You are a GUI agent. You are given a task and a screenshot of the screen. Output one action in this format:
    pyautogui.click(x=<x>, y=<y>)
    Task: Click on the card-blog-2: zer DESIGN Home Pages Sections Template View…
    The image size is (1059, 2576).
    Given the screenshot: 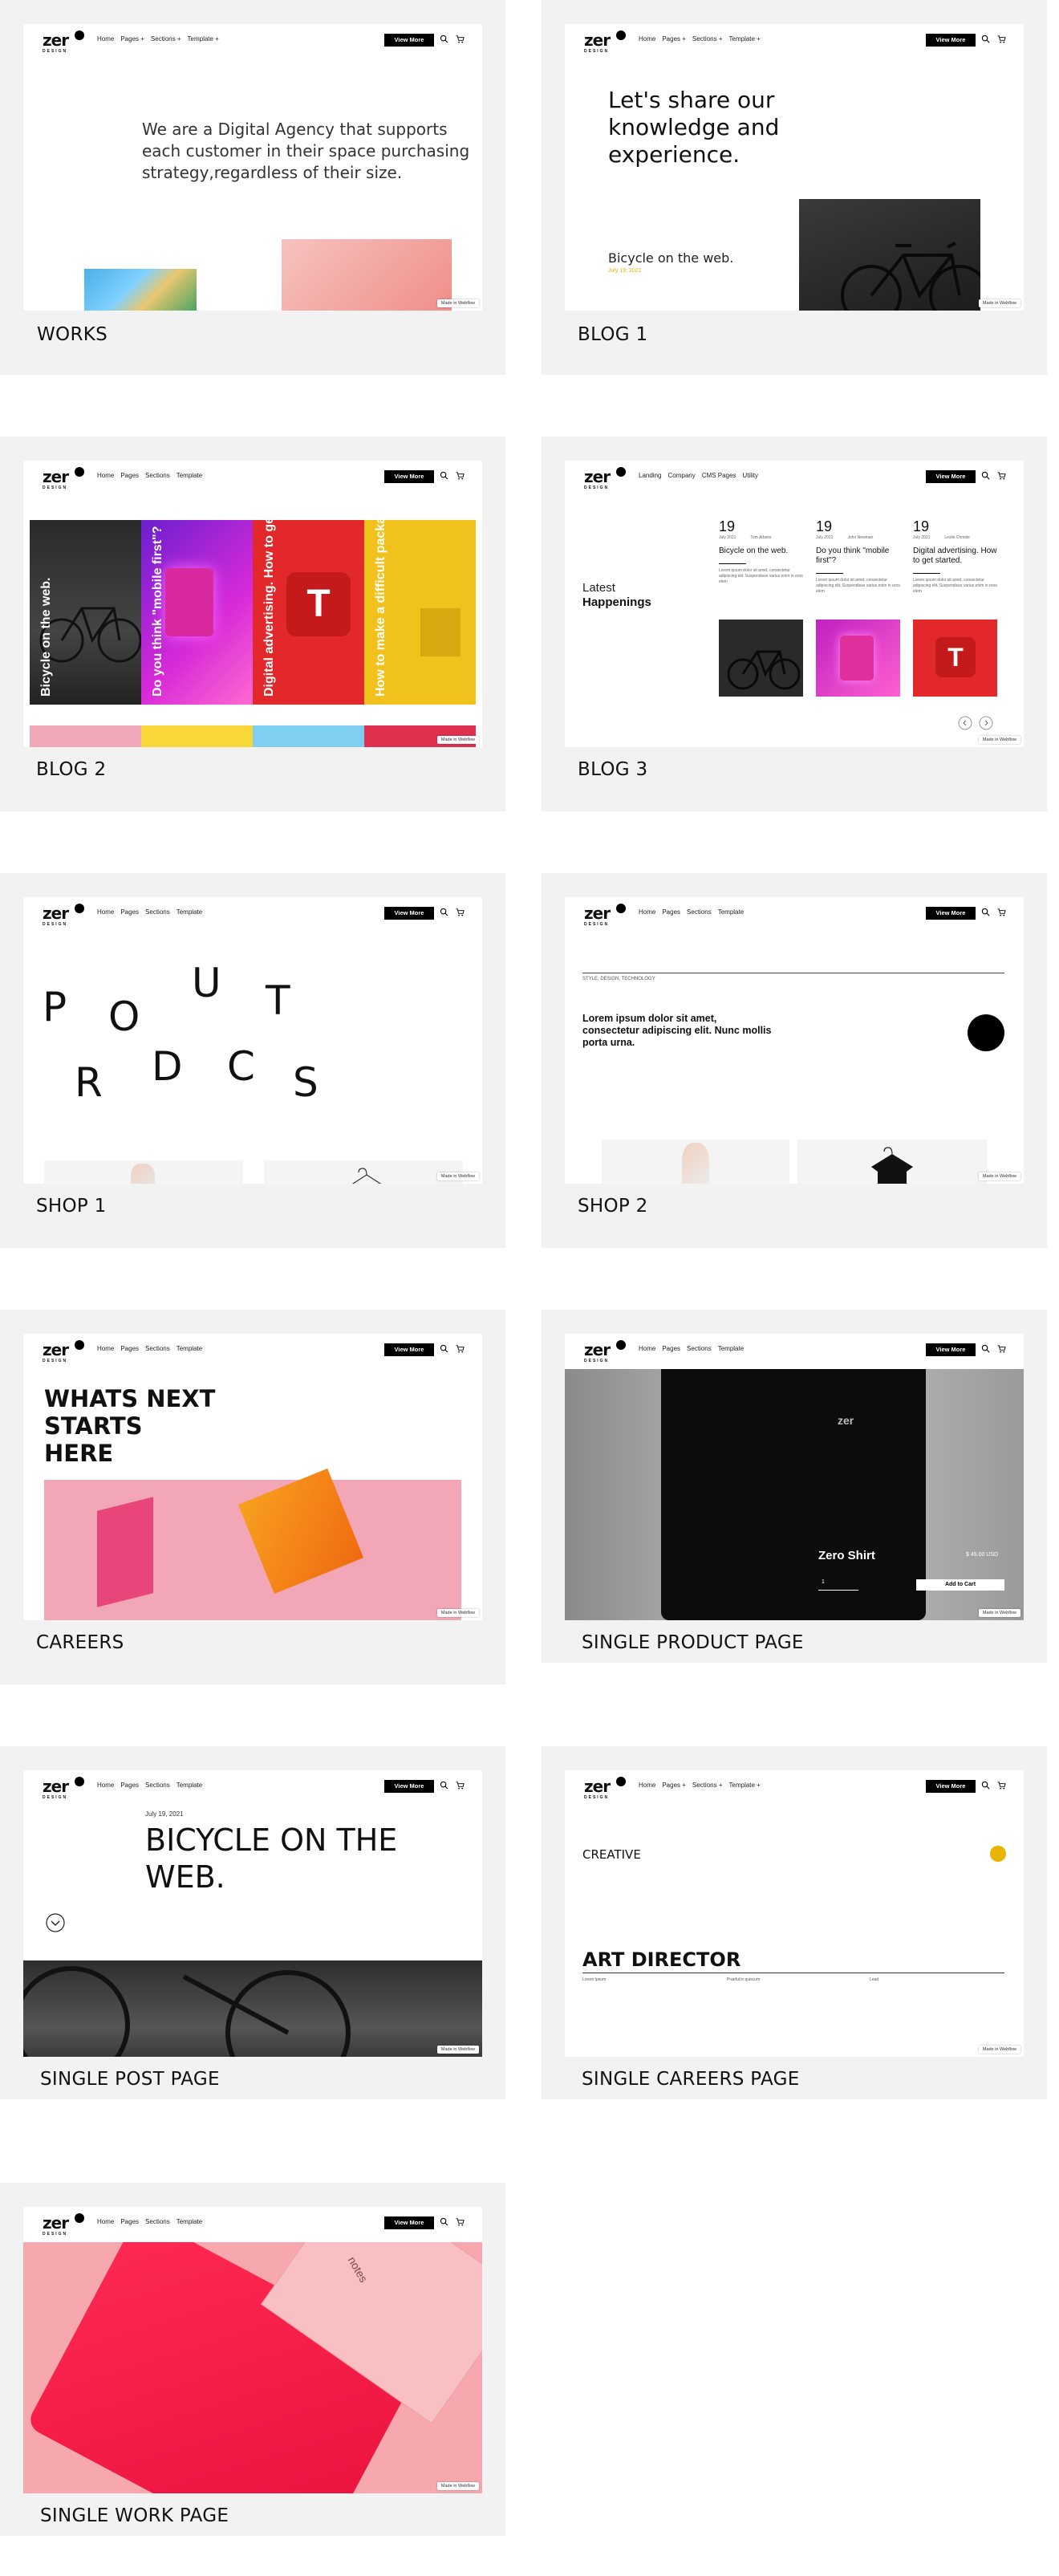 What is the action you would take?
    pyautogui.click(x=252, y=624)
    